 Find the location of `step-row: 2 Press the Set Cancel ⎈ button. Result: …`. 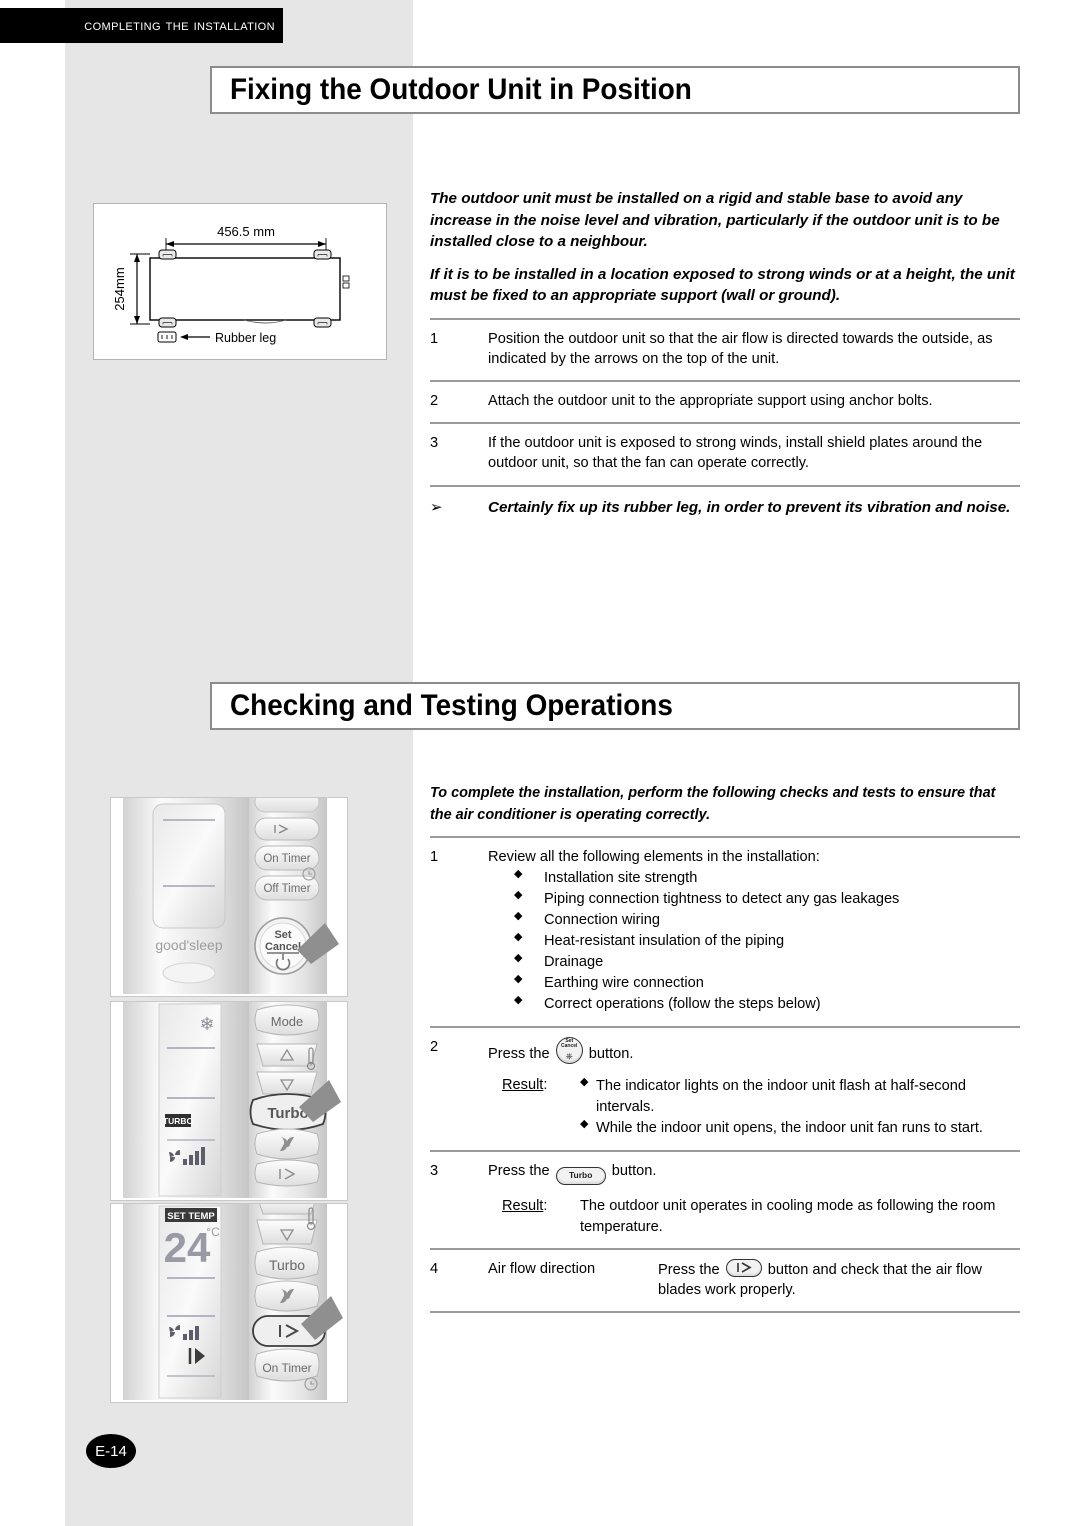

step-row: 2 Press the Set Cancel ⎈ button. Result: … is located at coordinates (725, 1089).